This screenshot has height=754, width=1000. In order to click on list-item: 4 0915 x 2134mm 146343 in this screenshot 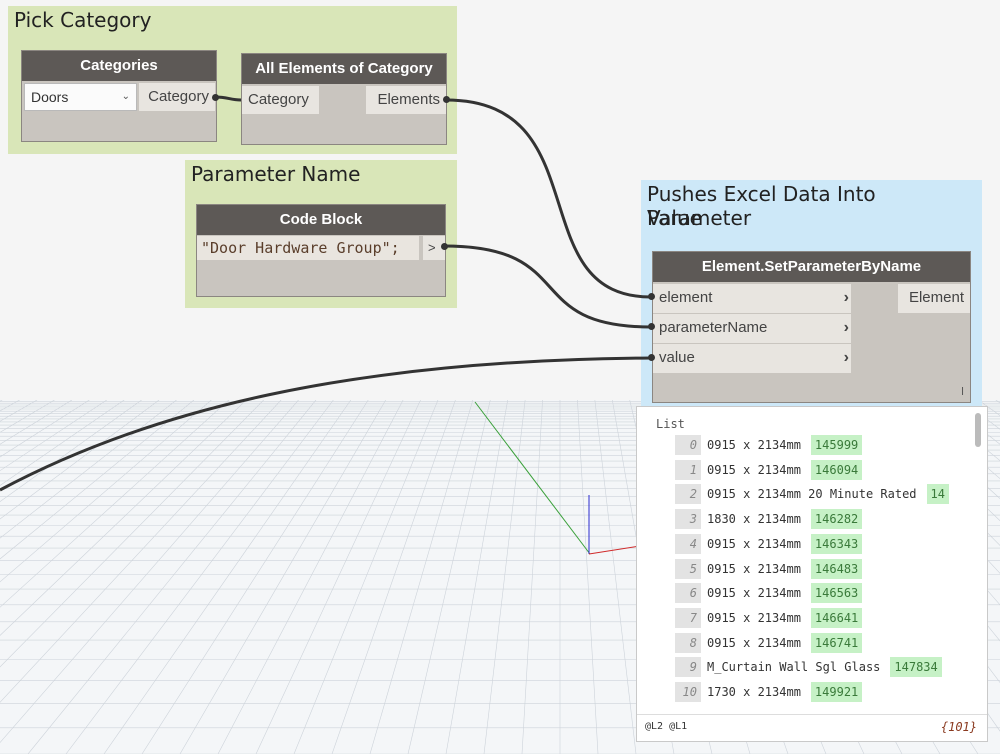, I will do `click(769, 543)`.